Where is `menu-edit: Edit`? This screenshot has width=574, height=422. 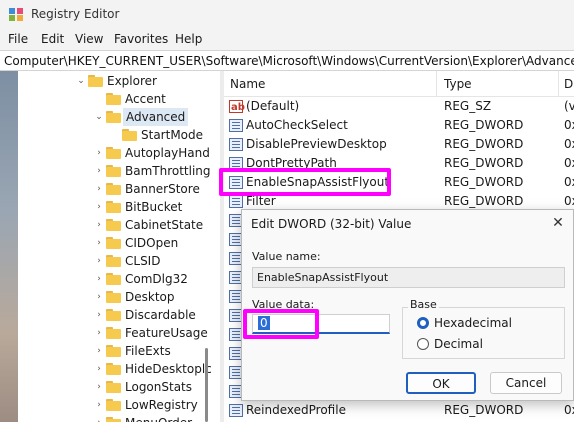
menu-edit: Edit is located at coordinates (52, 39).